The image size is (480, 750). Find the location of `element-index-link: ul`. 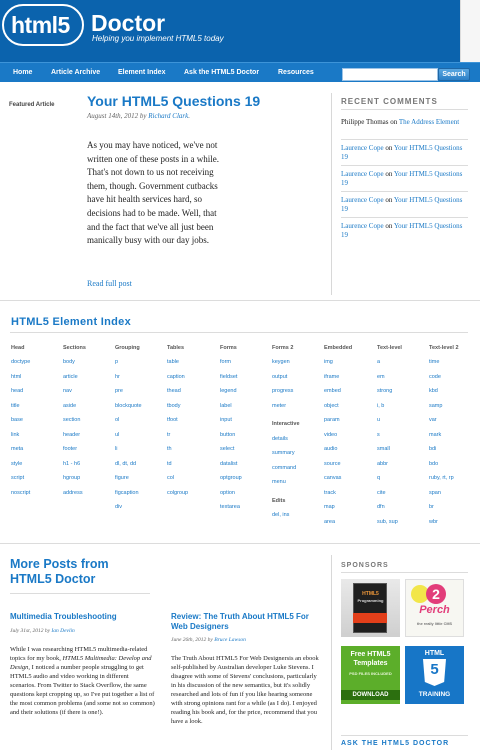

element-index-link: ul is located at coordinates (141, 439).